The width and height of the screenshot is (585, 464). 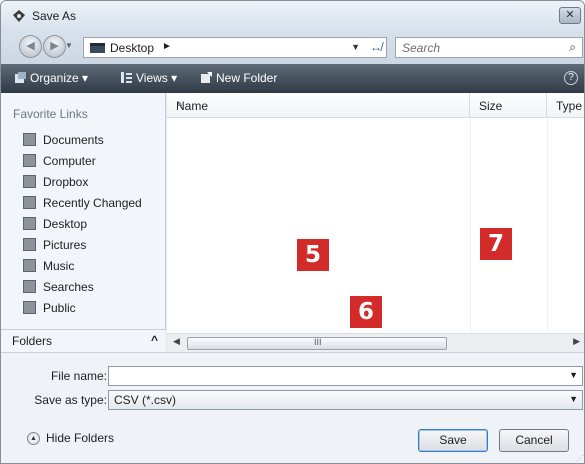 What do you see at coordinates (176, 341) in the screenshot?
I see `scroll-left-icon: ◀` at bounding box center [176, 341].